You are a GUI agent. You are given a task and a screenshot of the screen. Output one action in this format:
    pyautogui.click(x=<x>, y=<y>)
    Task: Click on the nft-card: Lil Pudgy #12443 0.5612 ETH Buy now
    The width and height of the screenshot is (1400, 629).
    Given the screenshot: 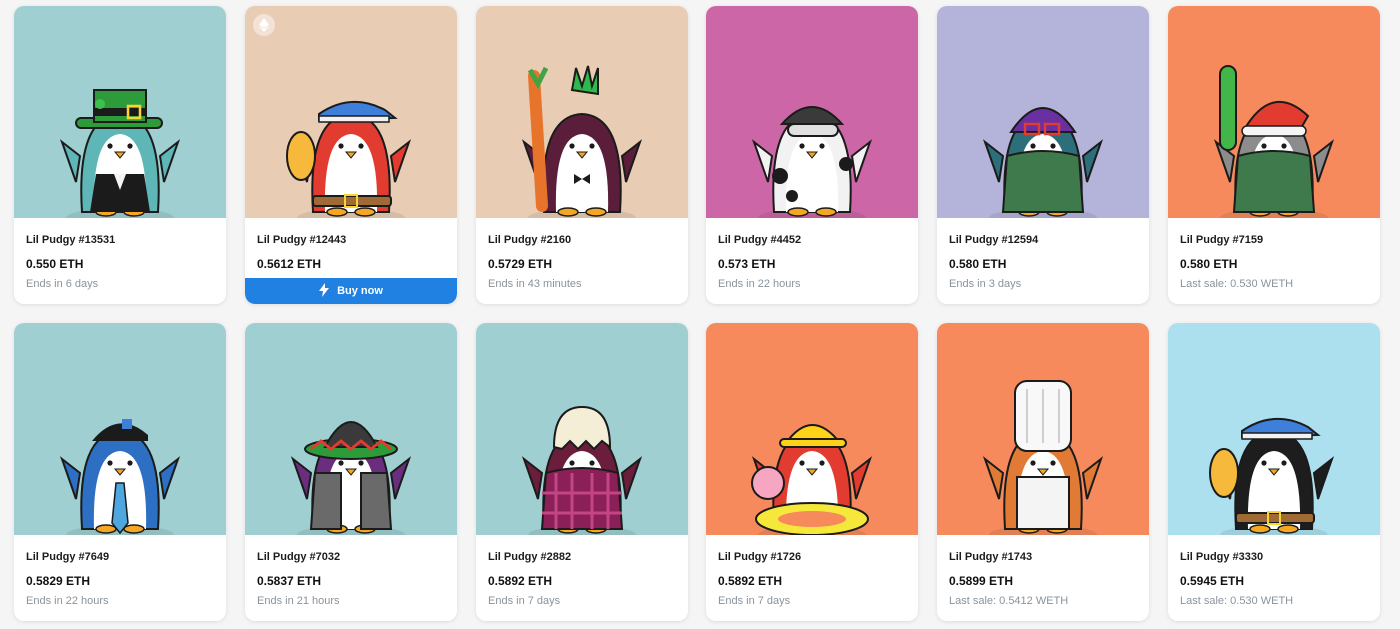 What is the action you would take?
    pyautogui.click(x=351, y=155)
    